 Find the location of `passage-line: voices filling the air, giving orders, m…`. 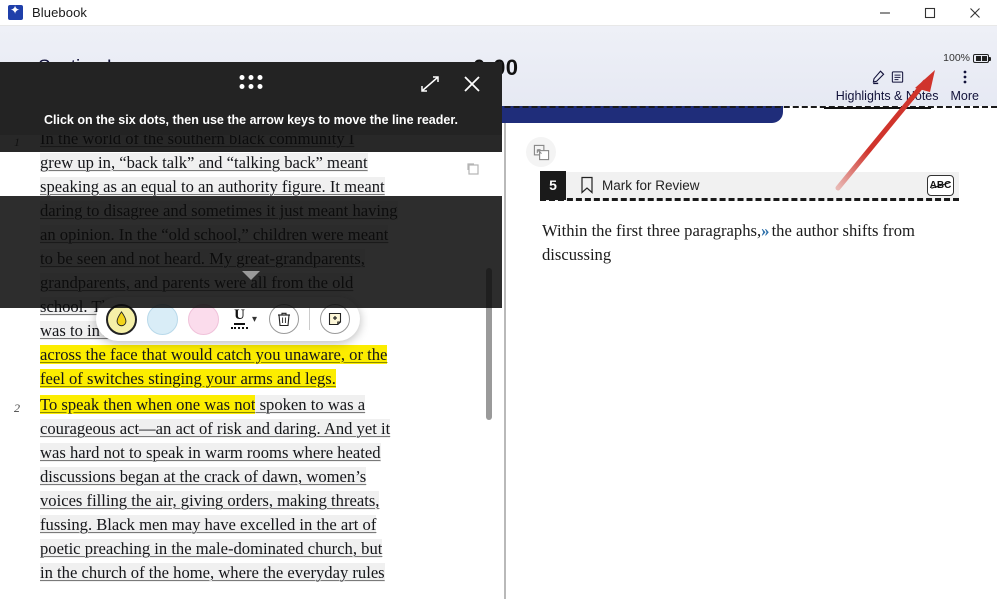

passage-line: voices filling the air, giving orders, m… is located at coordinates (210, 500).